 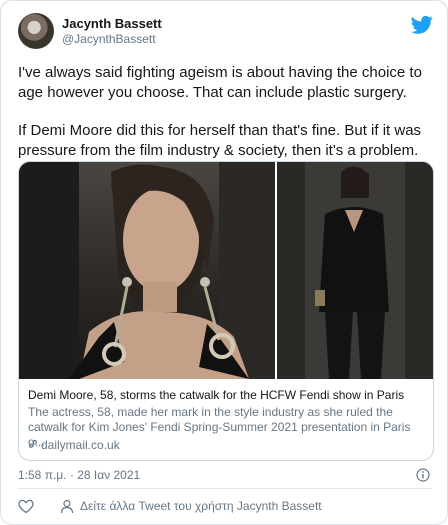 What do you see at coordinates (36, 31) in the screenshot?
I see `avatar` at bounding box center [36, 31].